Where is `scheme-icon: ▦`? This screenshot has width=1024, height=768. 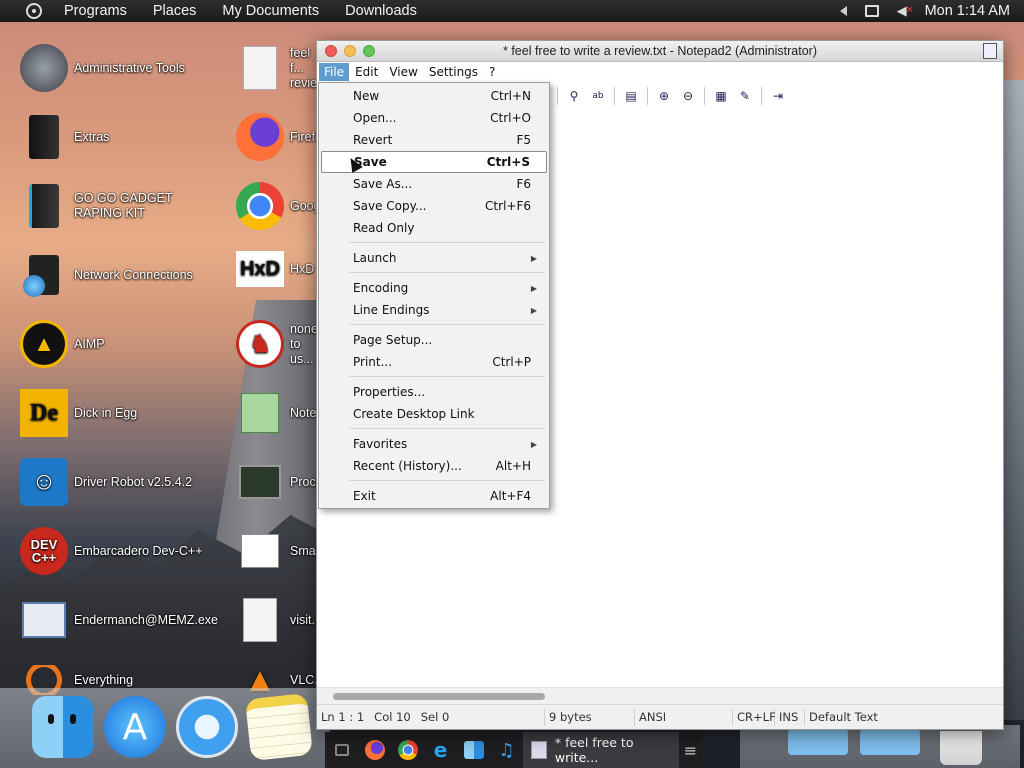 scheme-icon: ▦ is located at coordinates (721, 96).